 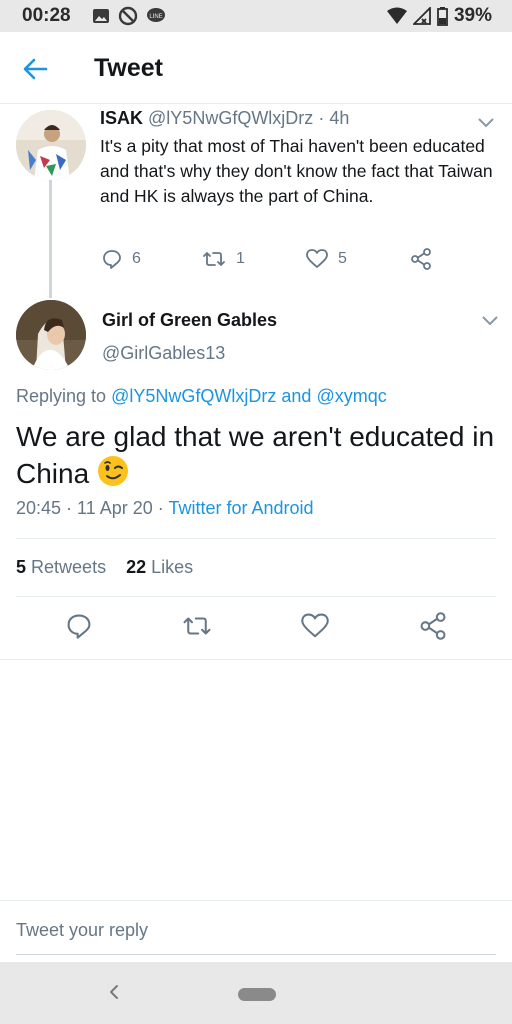 I want to click on author-handle: @lY5NwGfQWlxjDrz, so click(x=230, y=118).